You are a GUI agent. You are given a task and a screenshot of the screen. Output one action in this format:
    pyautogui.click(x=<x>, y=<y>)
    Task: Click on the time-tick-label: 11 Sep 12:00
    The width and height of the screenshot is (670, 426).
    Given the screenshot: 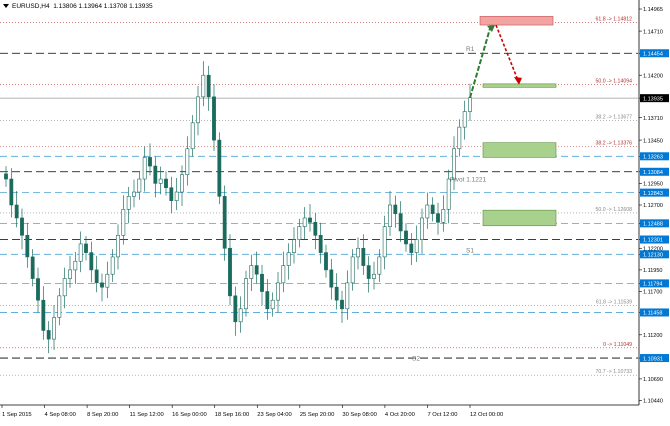 What is the action you would take?
    pyautogui.click(x=147, y=415)
    